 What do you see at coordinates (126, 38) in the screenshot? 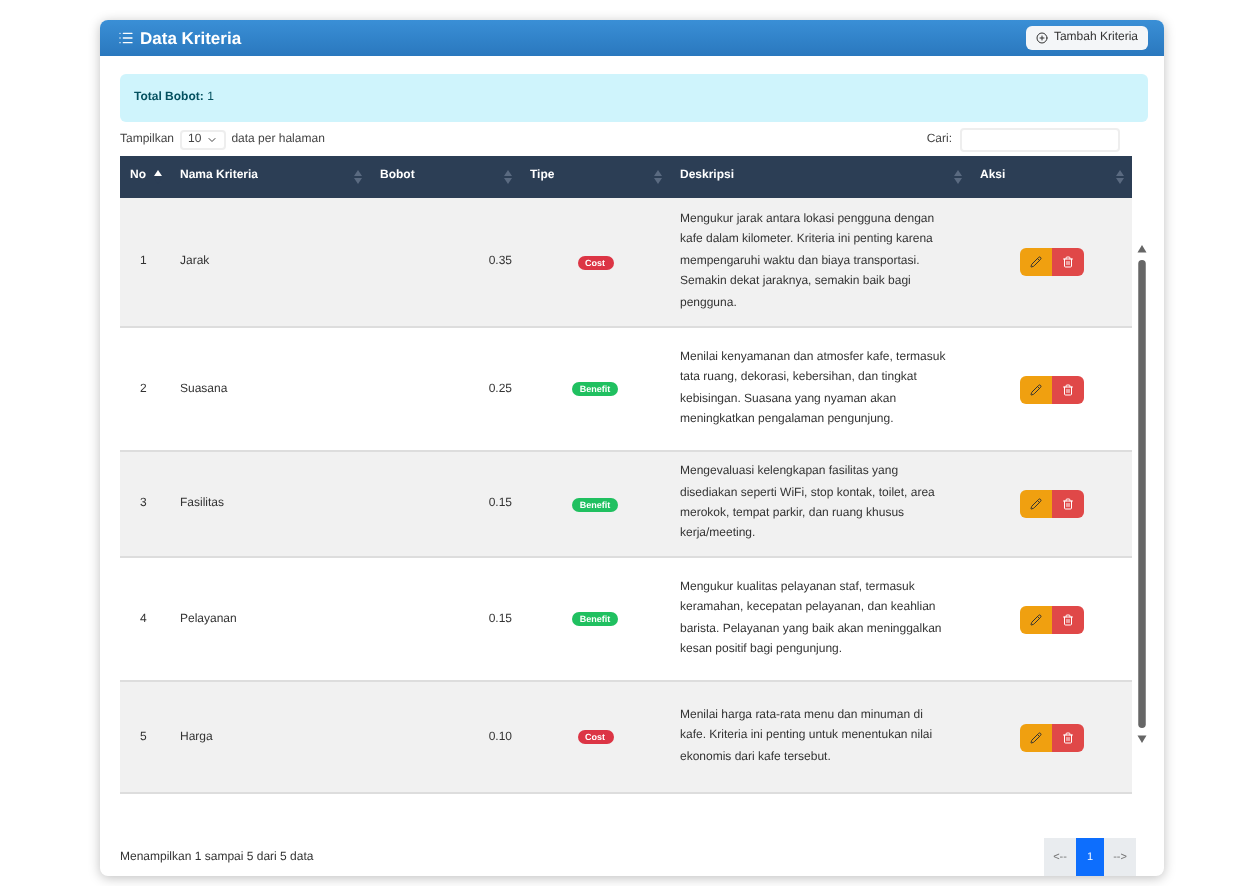
I see `list-icon` at bounding box center [126, 38].